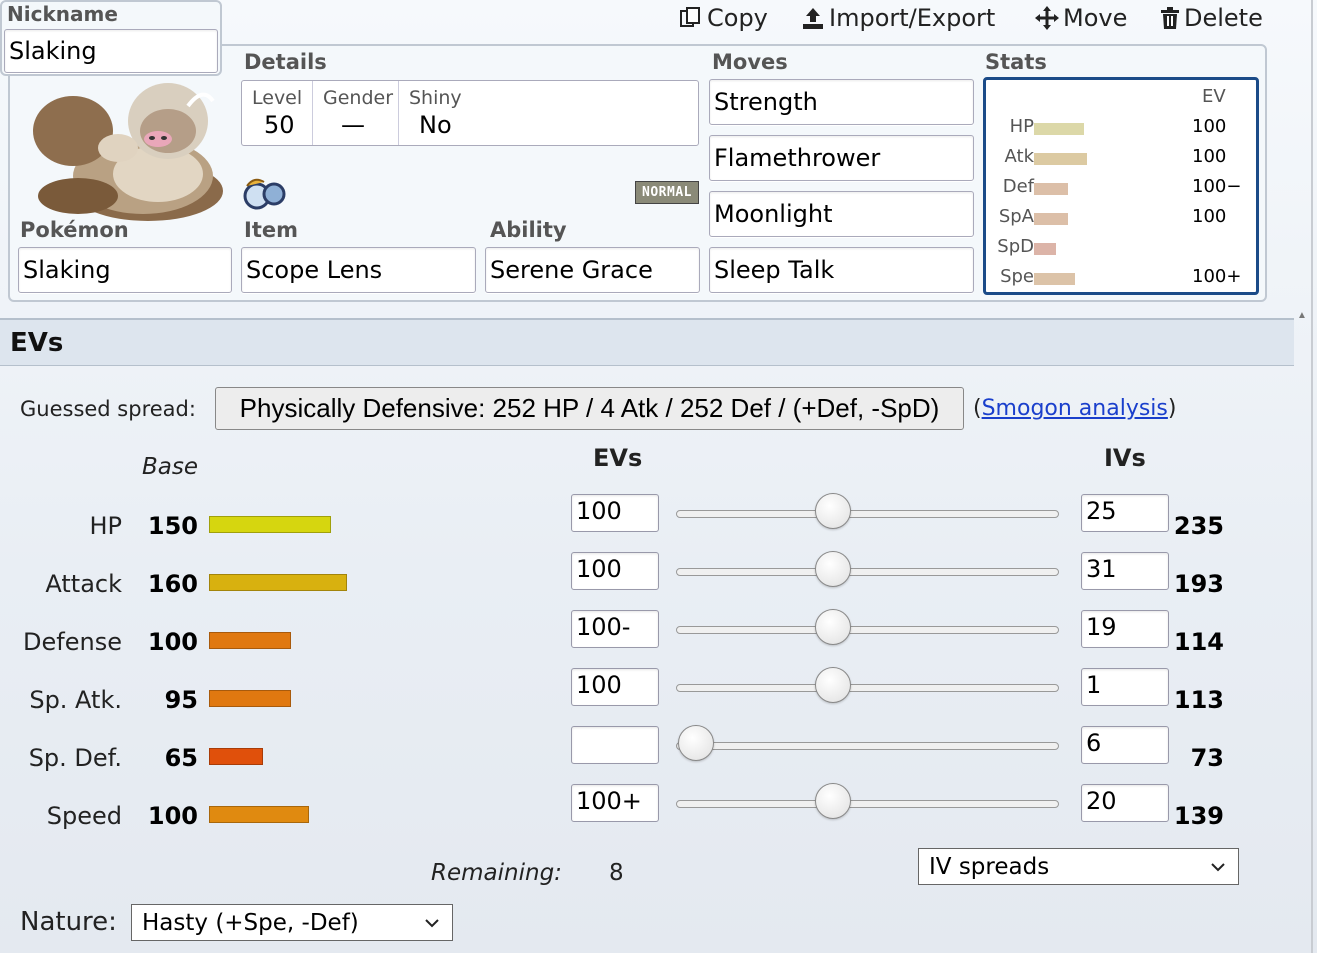 The height and width of the screenshot is (953, 1317). I want to click on nickname-box: Nickname Slaking, so click(111, 38).